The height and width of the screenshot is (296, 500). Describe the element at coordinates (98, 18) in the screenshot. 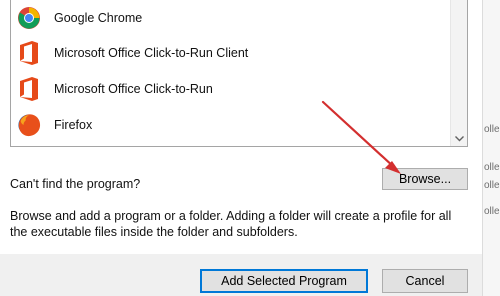

I see `program-label: Google Chrome` at that location.